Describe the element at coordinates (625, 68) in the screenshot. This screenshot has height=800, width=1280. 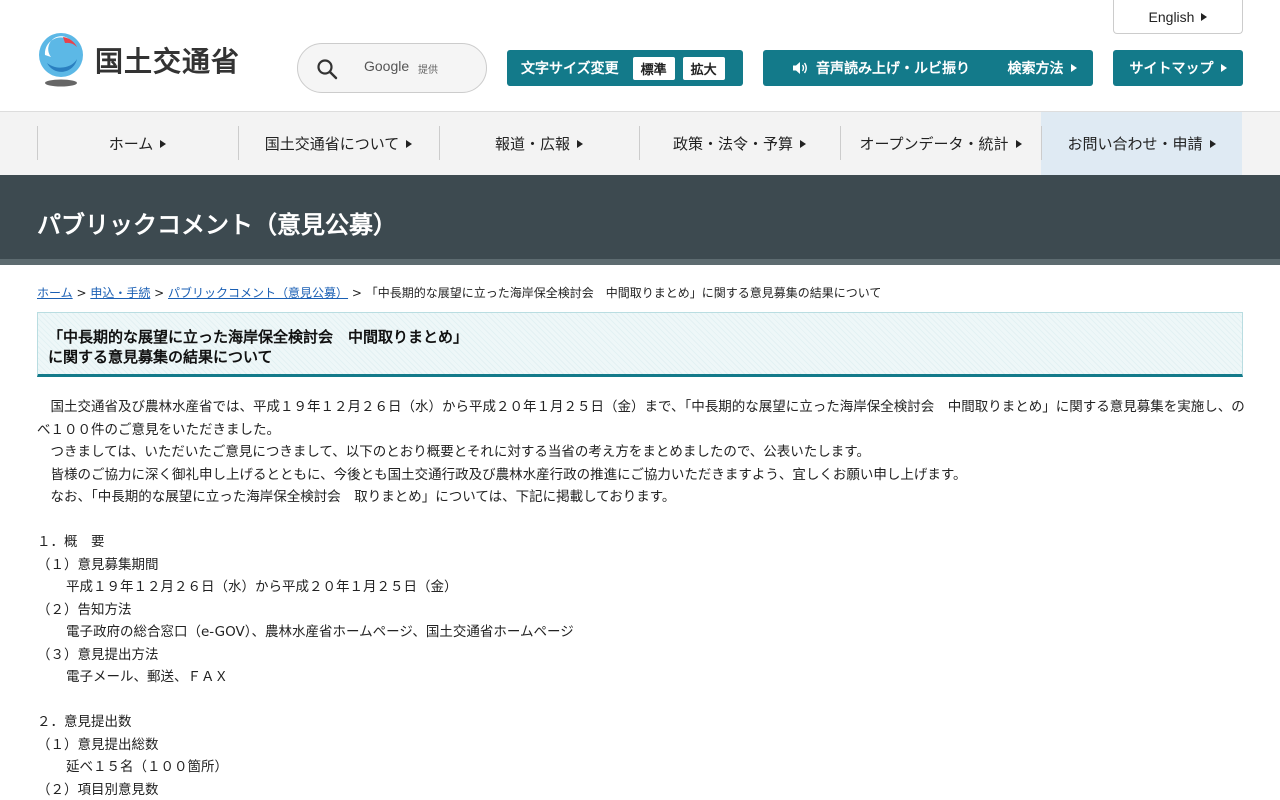
I see `font-size-control: 文字サイズ変更 標準 拡大` at that location.